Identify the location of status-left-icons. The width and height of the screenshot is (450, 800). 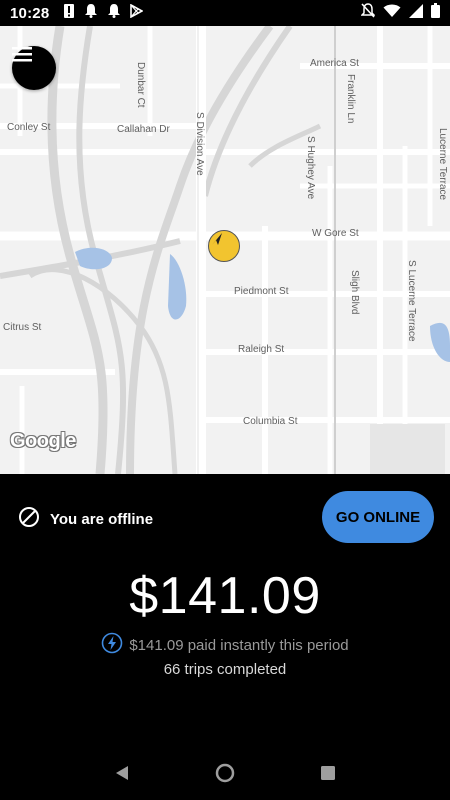
(104, 13).